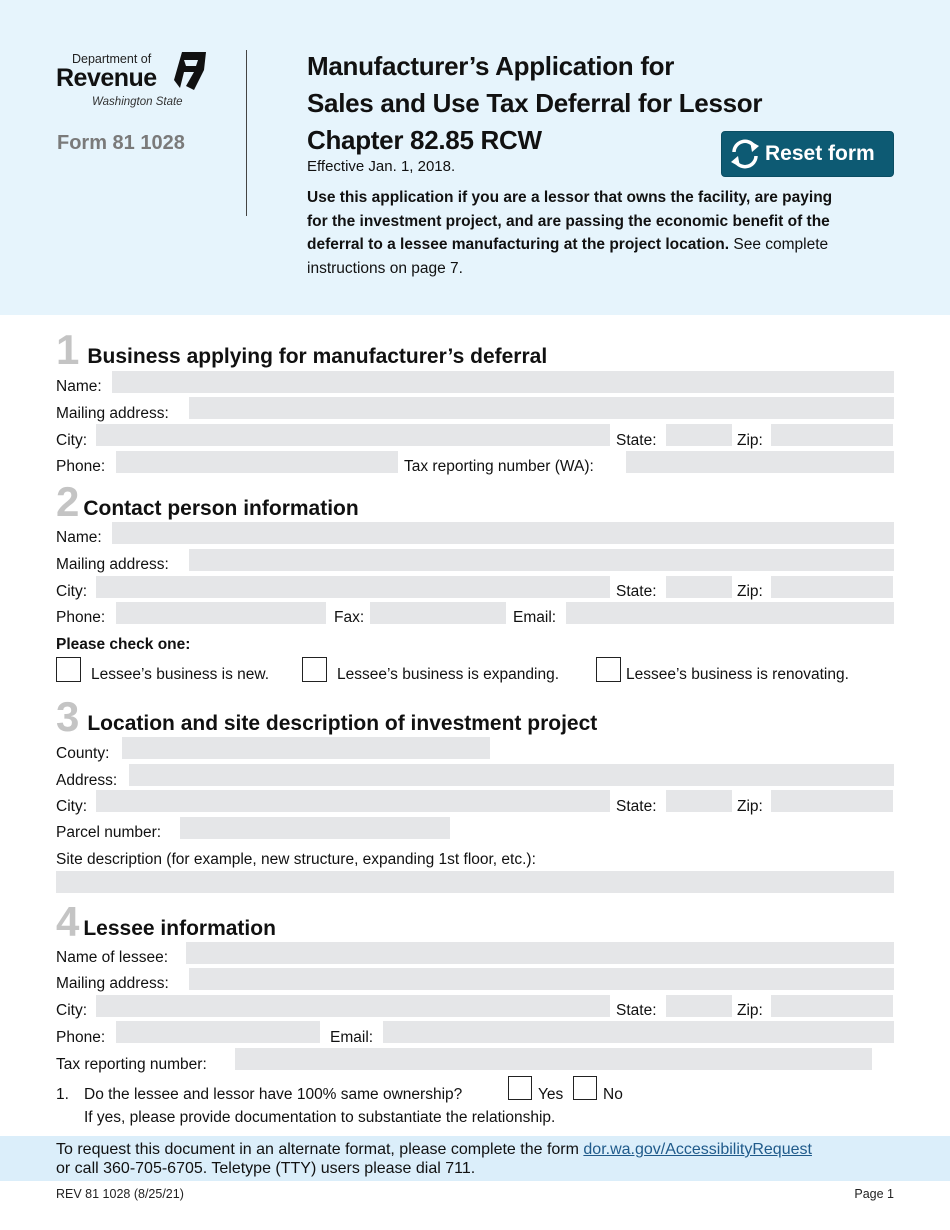 The height and width of the screenshot is (1230, 950). Describe the element at coordinates (121, 143) in the screenshot. I see `form-number: Form 81 1028` at that location.